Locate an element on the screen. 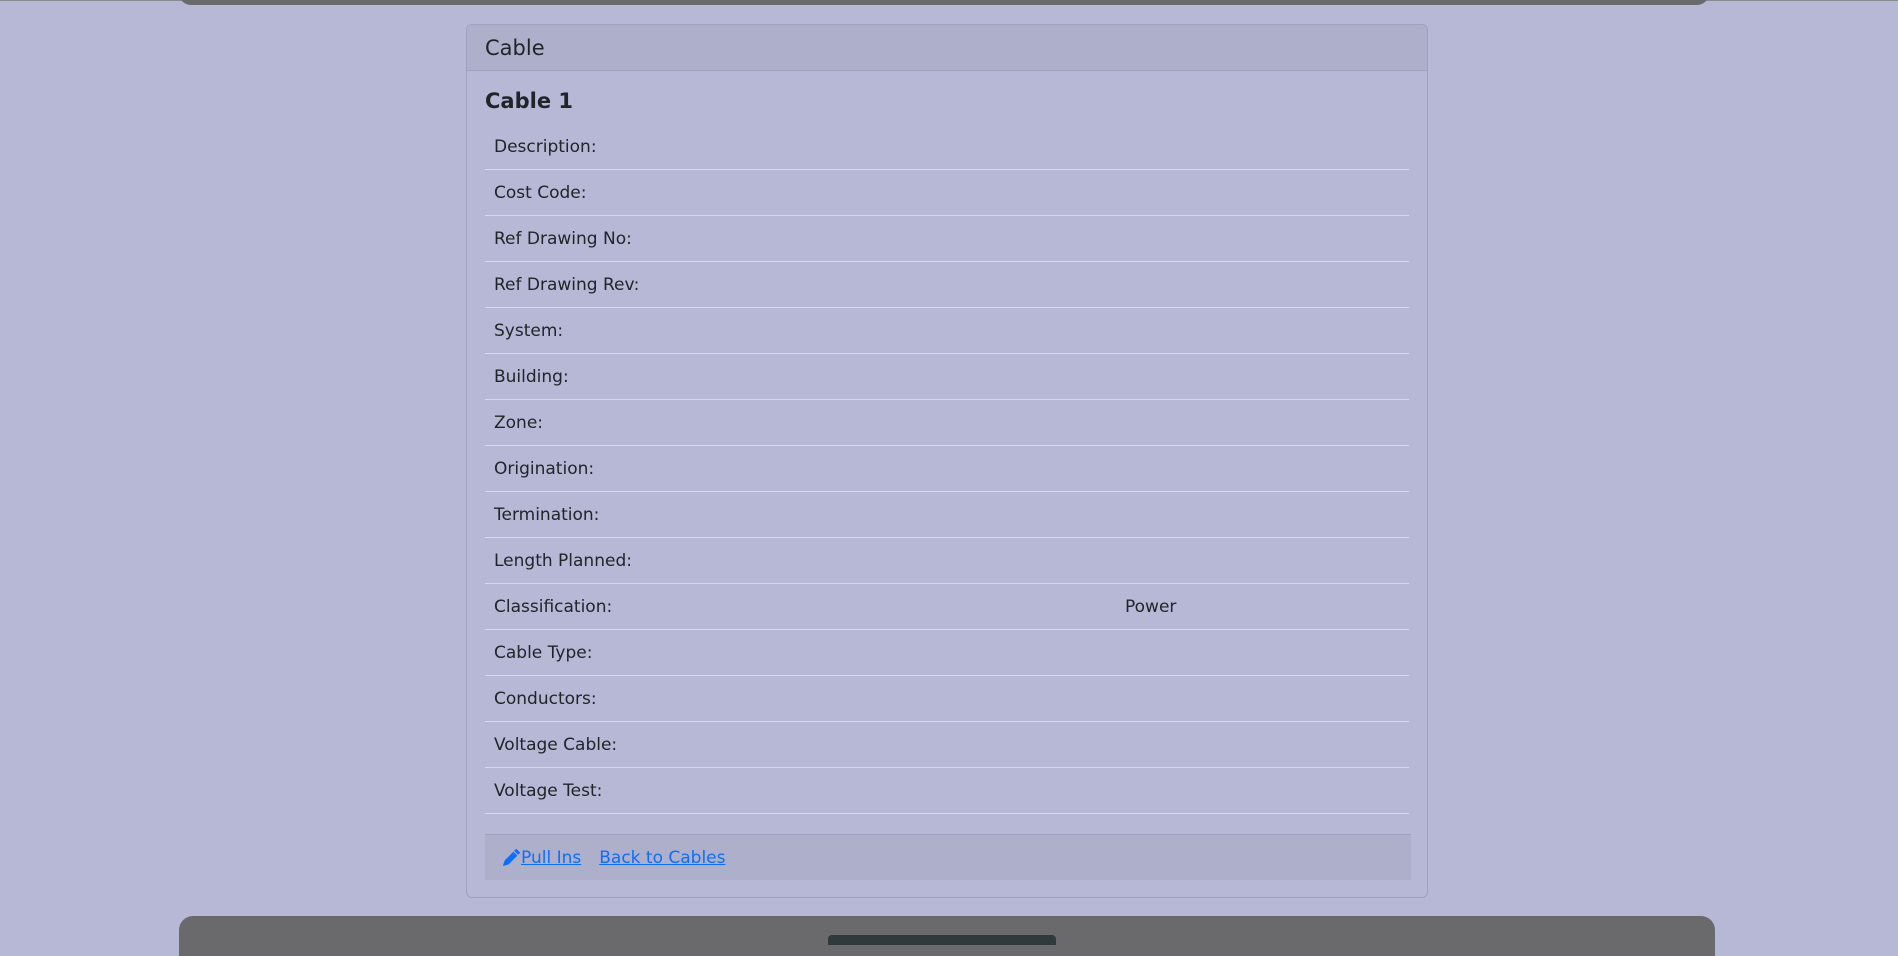 Image resolution: width=1898 pixels, height=956 pixels. field-label: Cost Code: is located at coordinates (540, 192).